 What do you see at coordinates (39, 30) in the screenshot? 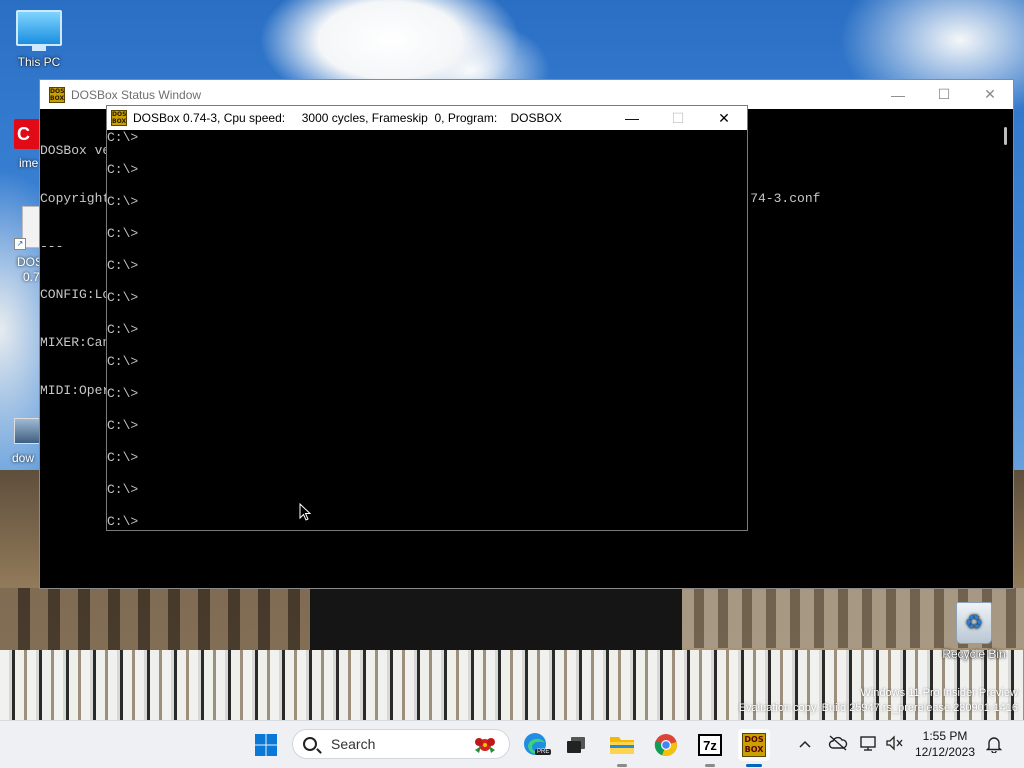
I see `computer-icon` at bounding box center [39, 30].